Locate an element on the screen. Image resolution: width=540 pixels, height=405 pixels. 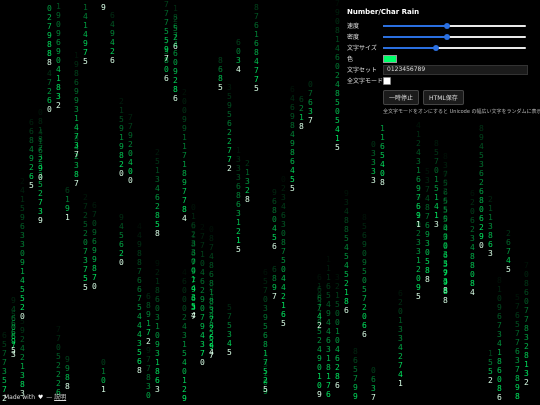
font-size-slider-thumb is located at coordinates (435, 47).